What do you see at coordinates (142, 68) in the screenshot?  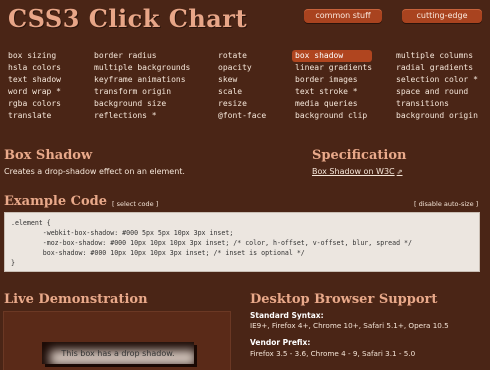 I see `property-link-multiple-backgrounds: multiple backgrounds` at bounding box center [142, 68].